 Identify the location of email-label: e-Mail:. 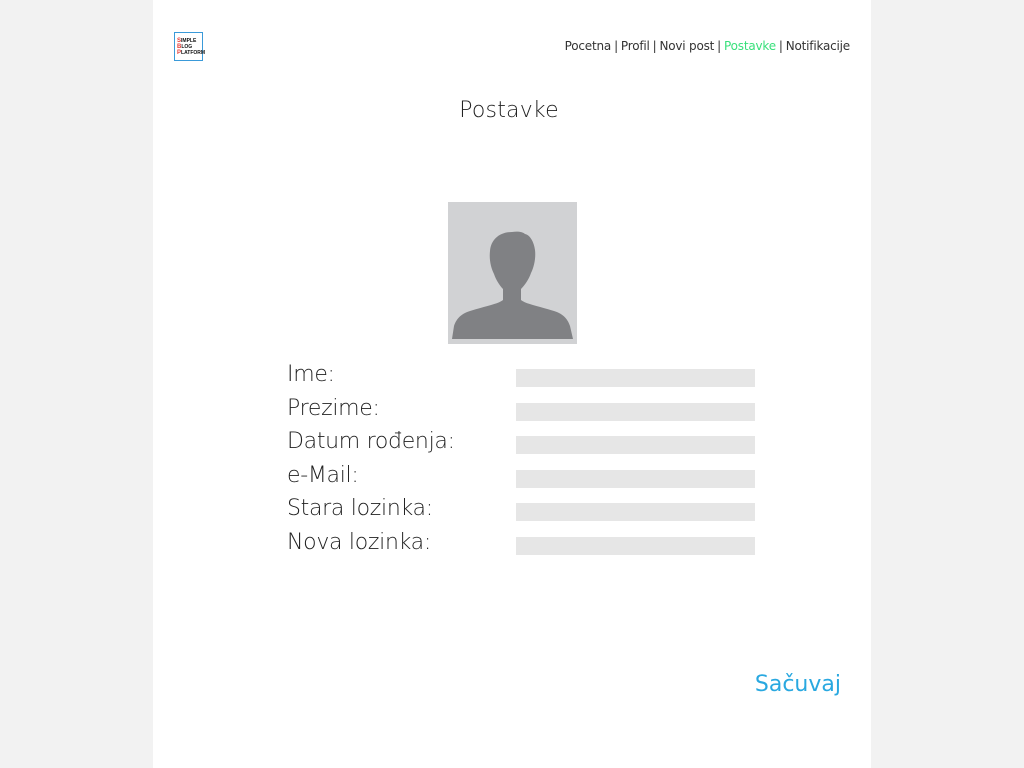
(323, 475).